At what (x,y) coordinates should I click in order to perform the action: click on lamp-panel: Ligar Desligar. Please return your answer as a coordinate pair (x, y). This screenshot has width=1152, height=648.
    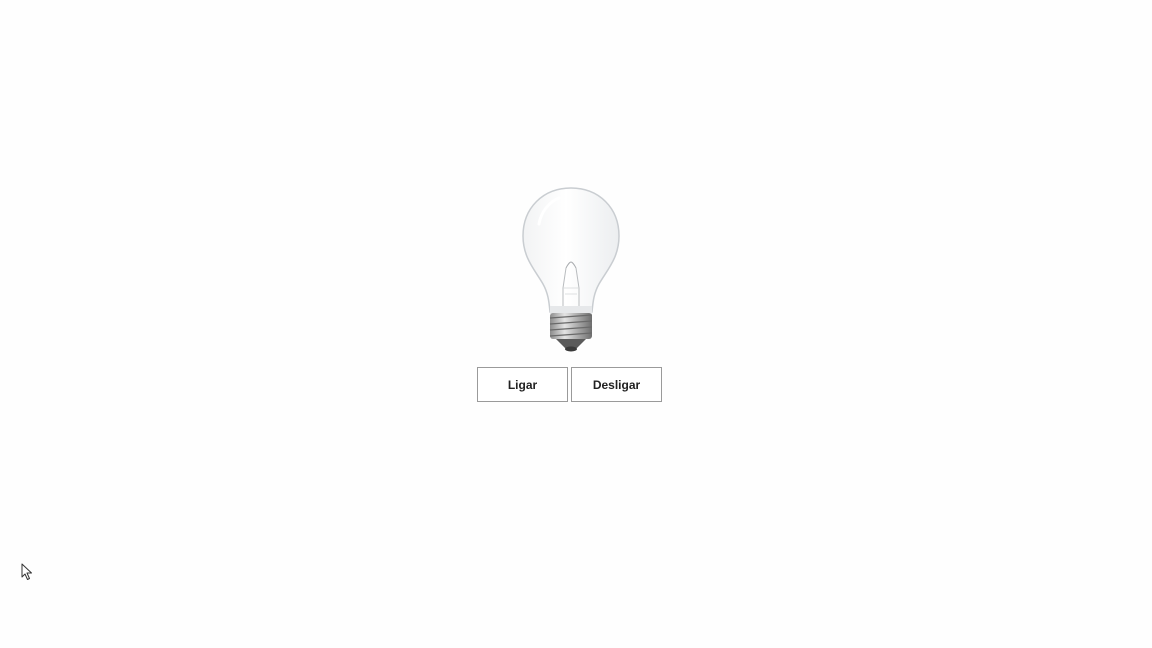
    Looking at the image, I should click on (570, 294).